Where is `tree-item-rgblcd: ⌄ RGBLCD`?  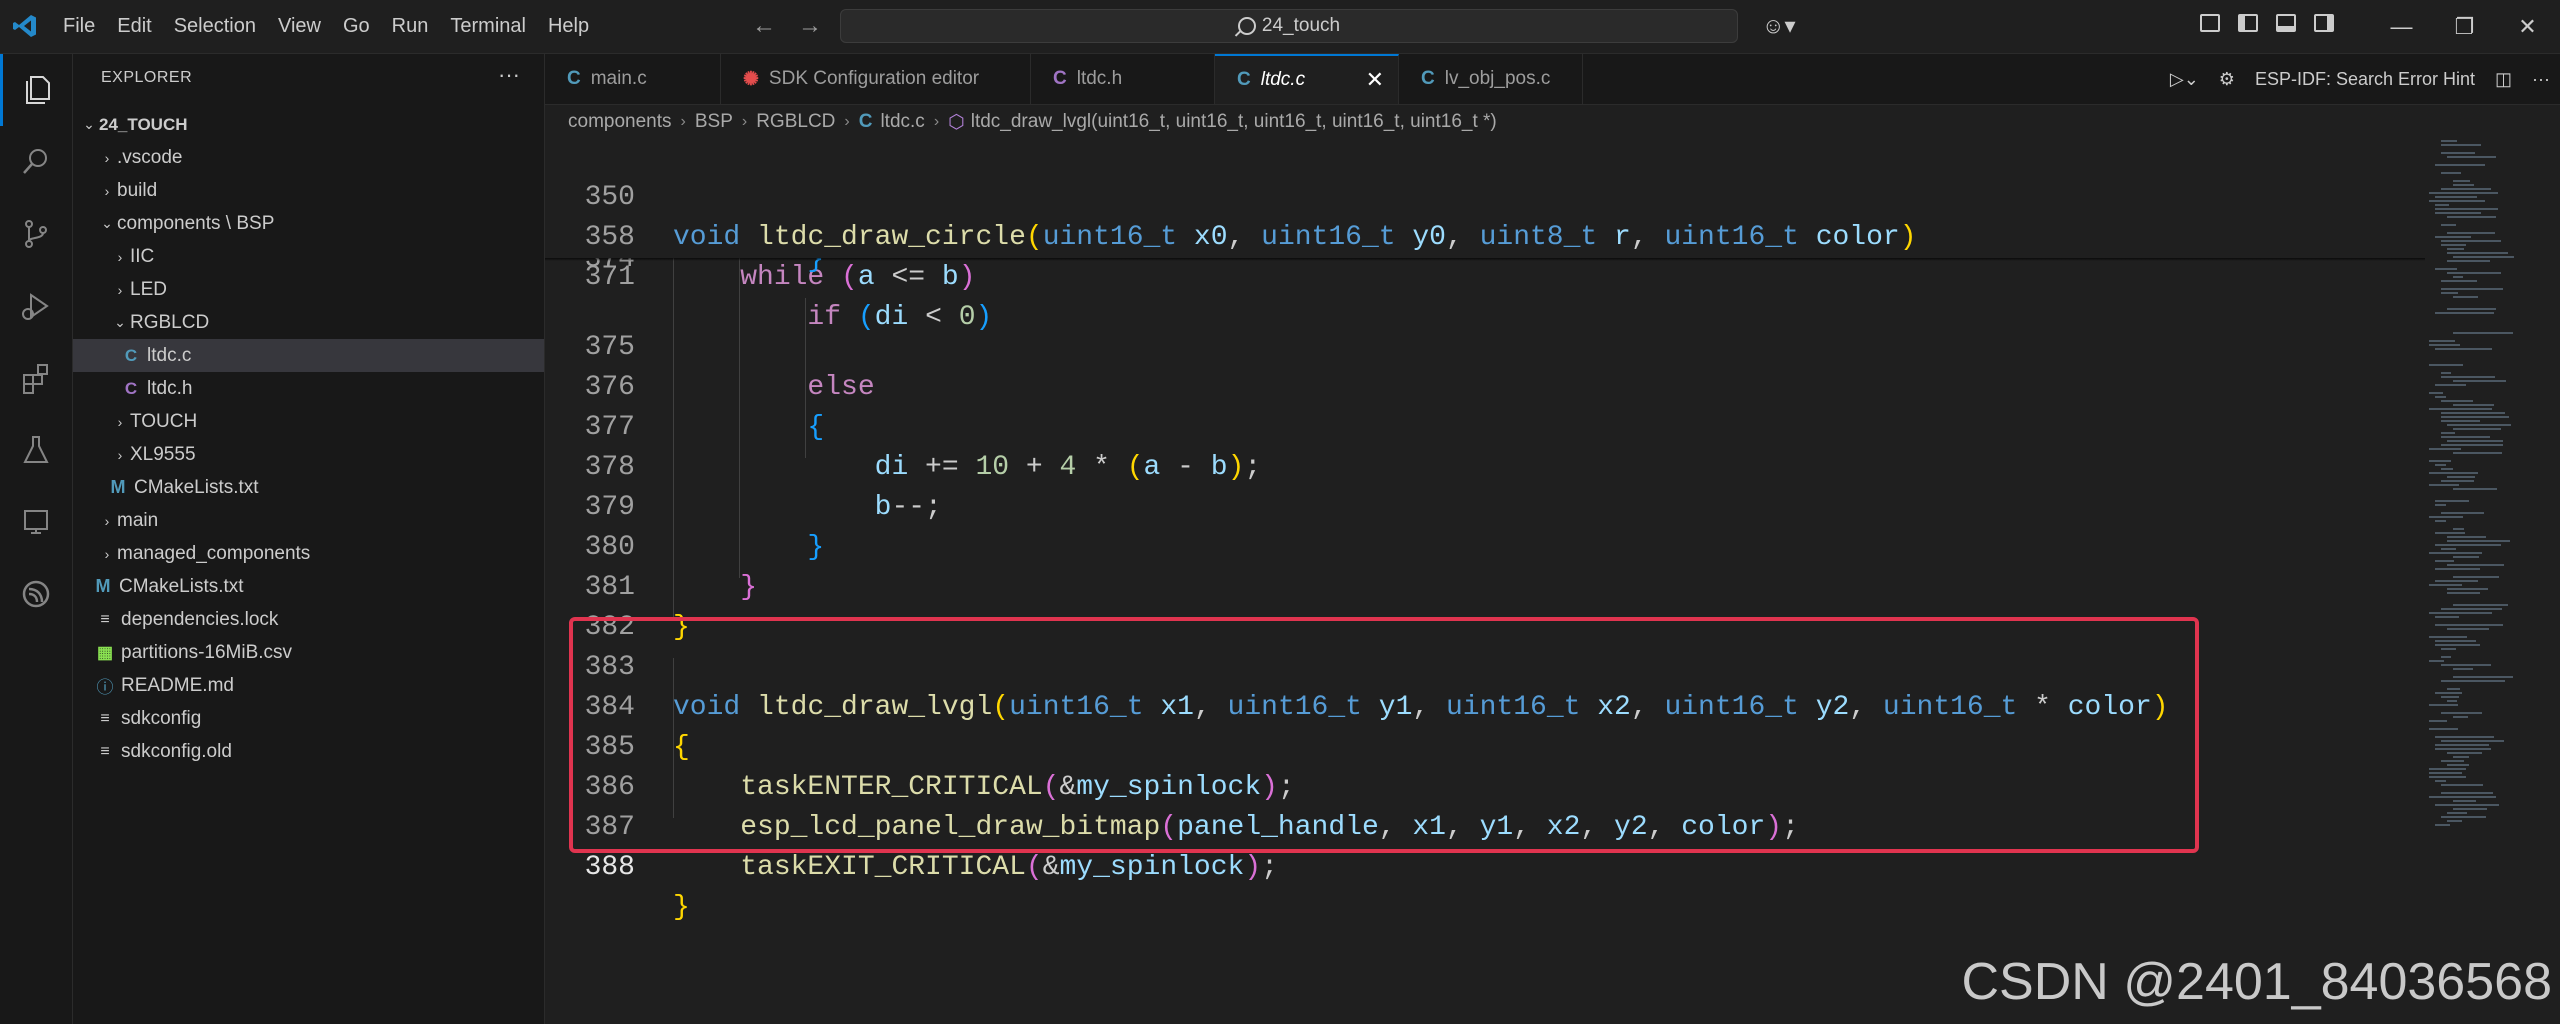 tree-item-rgblcd: ⌄ RGBLCD is located at coordinates (308, 322).